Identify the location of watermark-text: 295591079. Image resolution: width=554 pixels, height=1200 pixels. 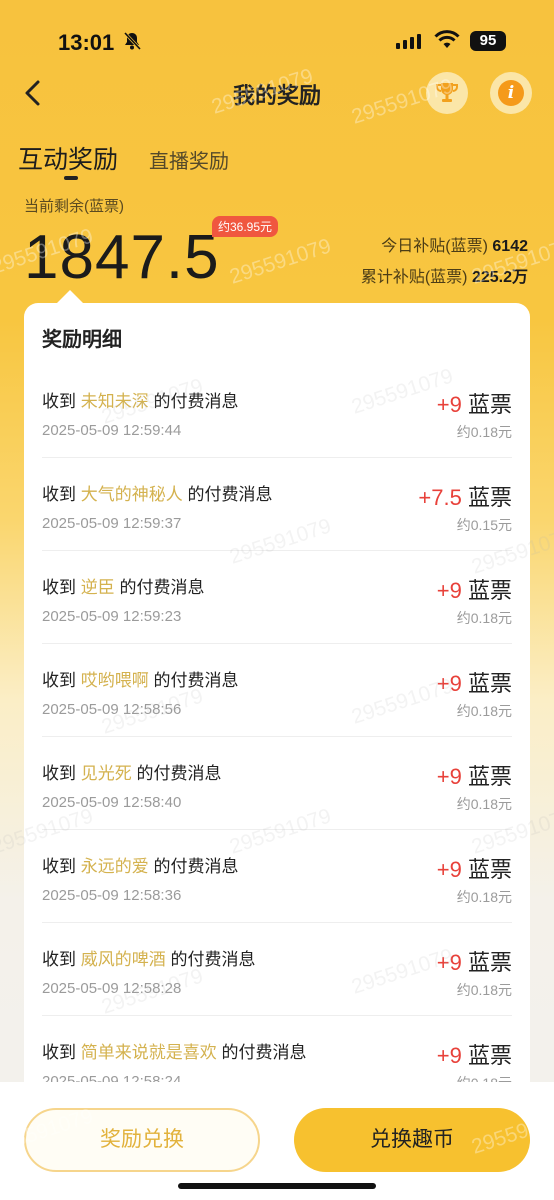
(280, 261).